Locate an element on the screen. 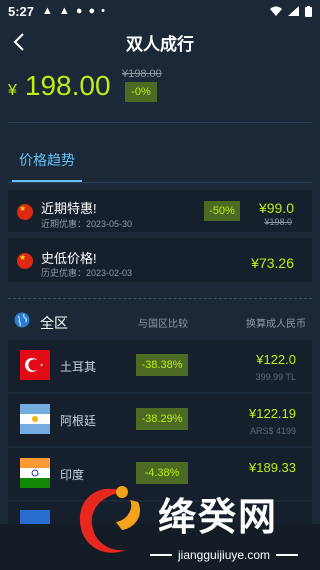  country-diff-badge: -38.38% is located at coordinates (162, 365).